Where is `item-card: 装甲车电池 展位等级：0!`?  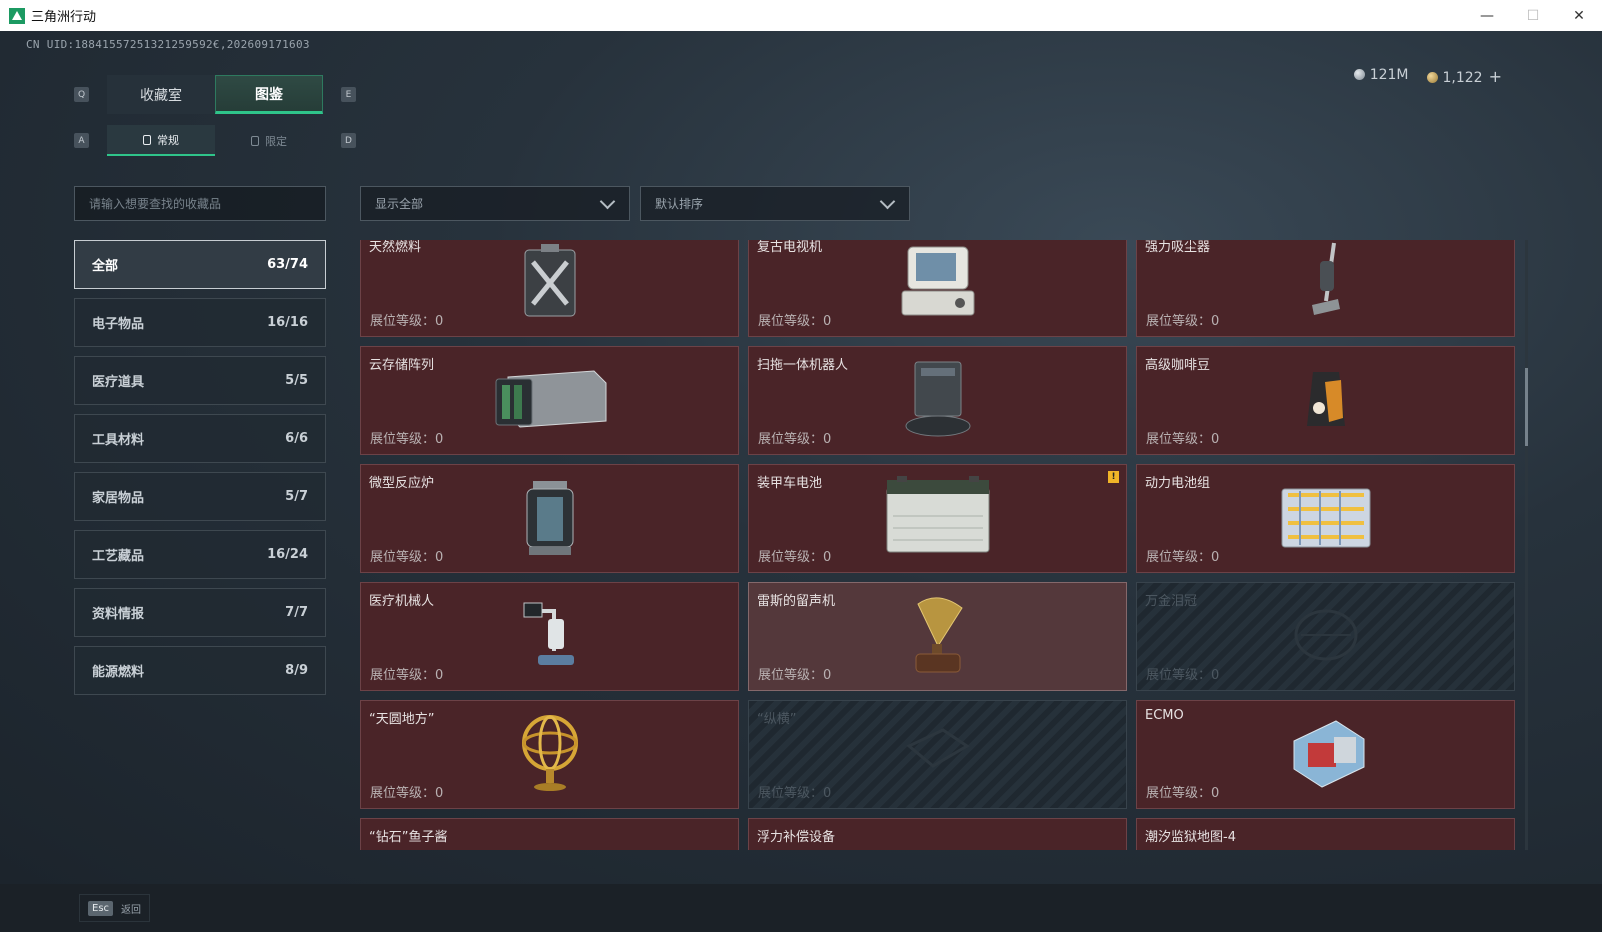 item-card: 装甲车电池 展位等级：0! is located at coordinates (937, 518).